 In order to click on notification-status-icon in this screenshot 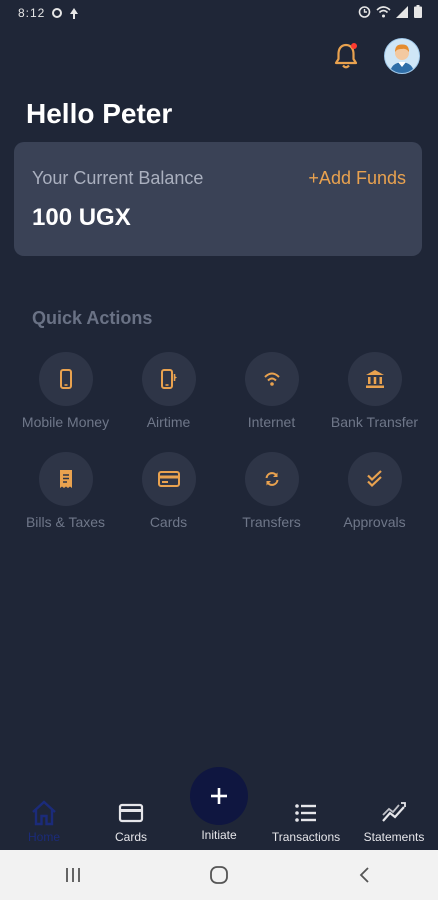, I will do `click(74, 13)`.